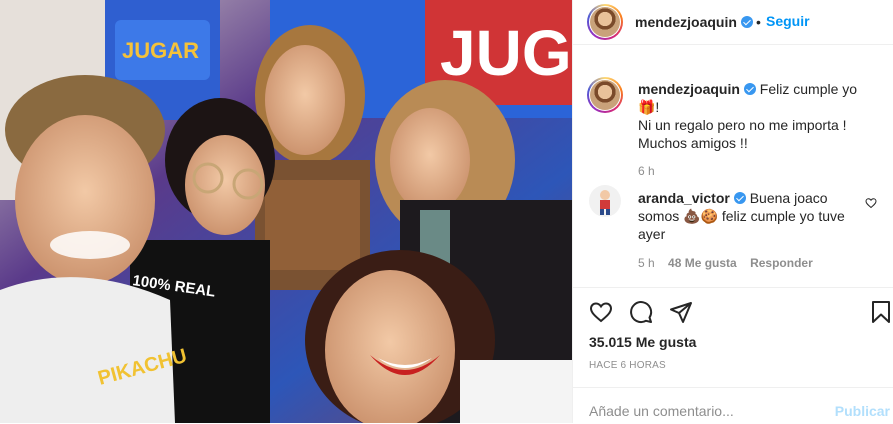 This screenshot has height=424, width=893. I want to click on posted-time: HACE 6 HORAS, so click(627, 365).